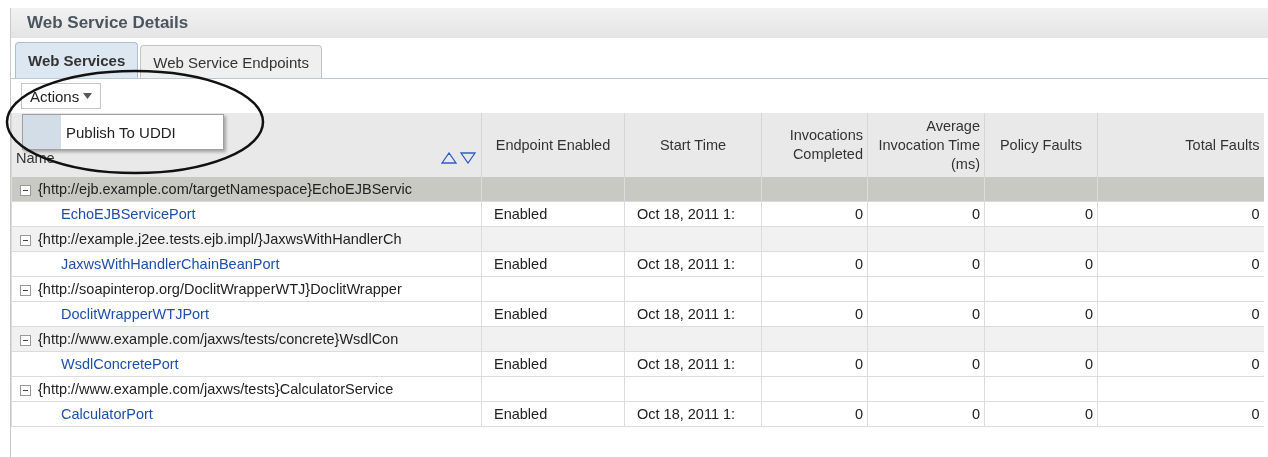  What do you see at coordinates (88, 96) in the screenshot?
I see `caret-icon` at bounding box center [88, 96].